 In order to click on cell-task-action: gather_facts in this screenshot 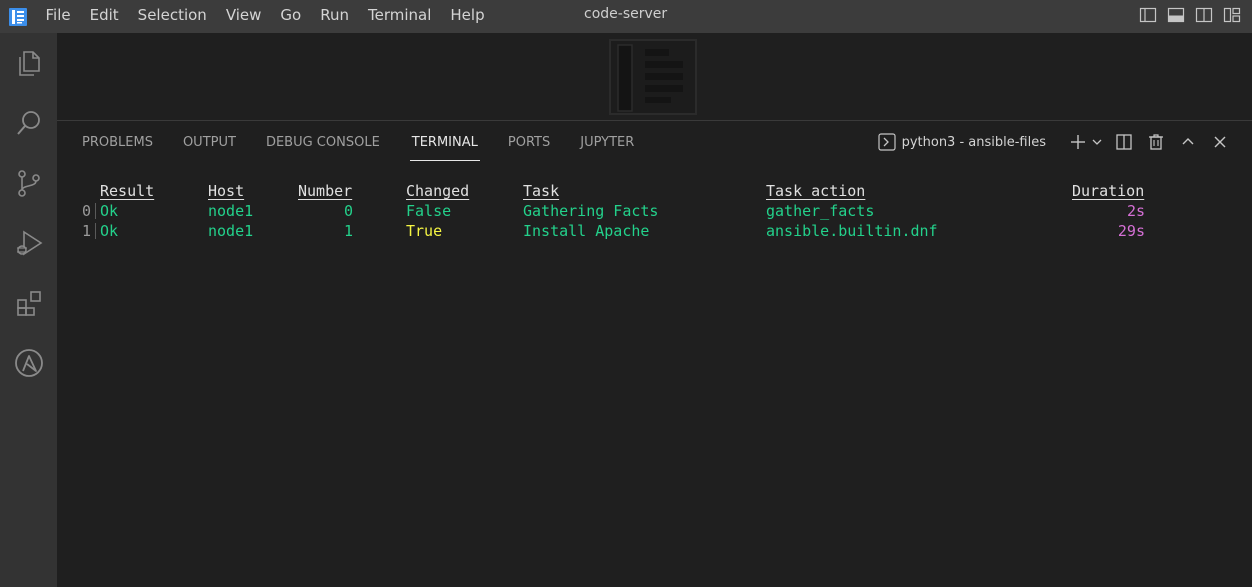, I will do `click(820, 211)`.